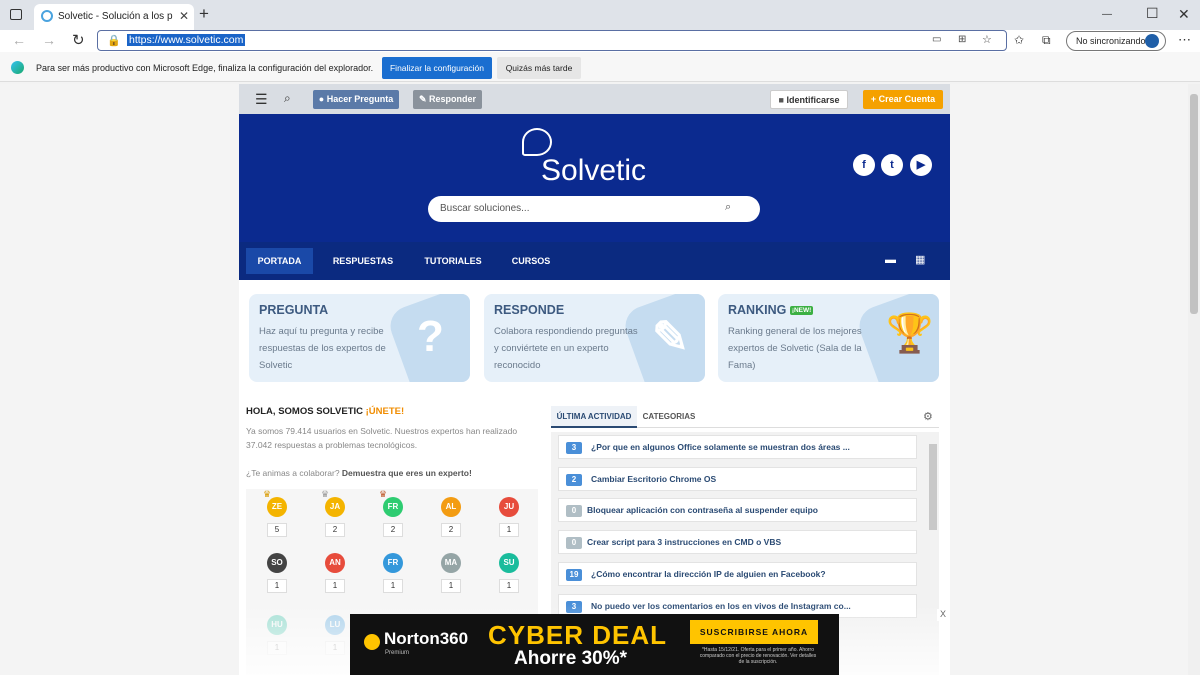 This screenshot has height=675, width=1200. I want to click on ad-headline: CYBER DEAL, so click(578, 635).